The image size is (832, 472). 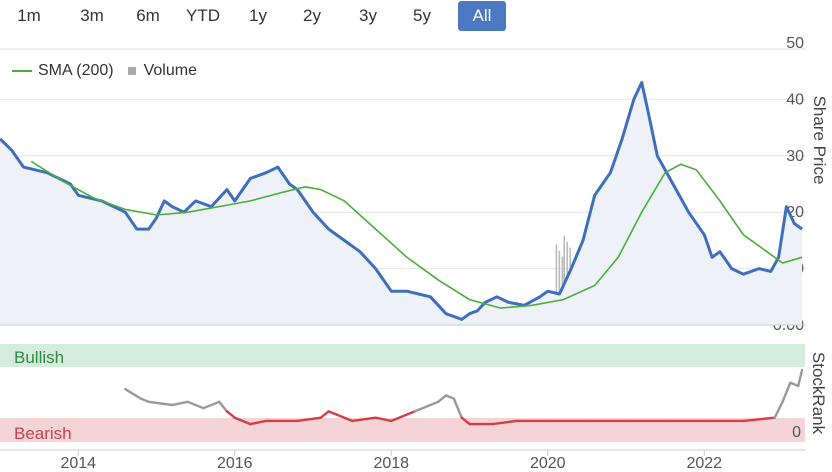 What do you see at coordinates (43, 433) in the screenshot?
I see `bearish-label: Bearish` at bounding box center [43, 433].